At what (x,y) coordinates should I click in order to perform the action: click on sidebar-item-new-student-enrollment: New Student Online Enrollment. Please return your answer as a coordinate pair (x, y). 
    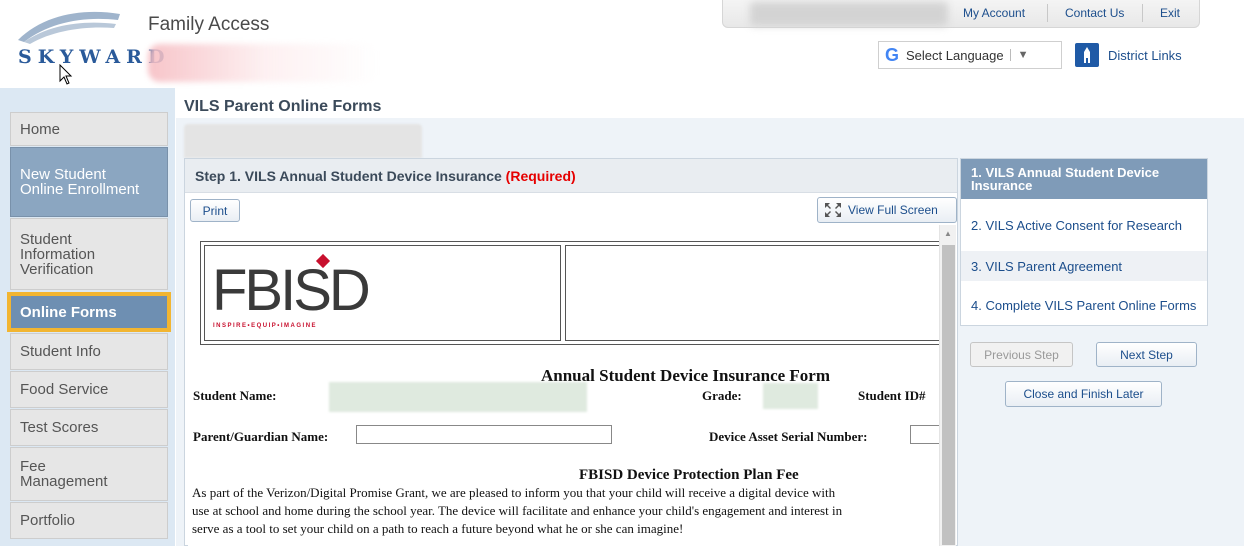
    Looking at the image, I should click on (89, 182).